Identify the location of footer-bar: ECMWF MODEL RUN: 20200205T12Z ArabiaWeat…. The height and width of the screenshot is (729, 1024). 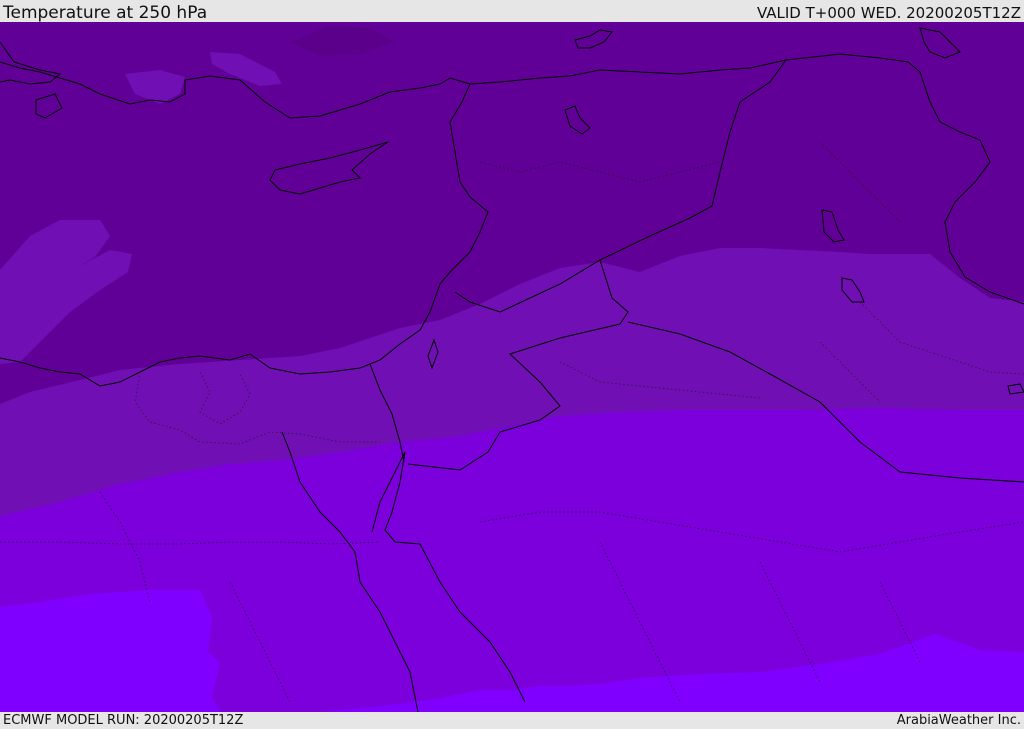
(512, 720).